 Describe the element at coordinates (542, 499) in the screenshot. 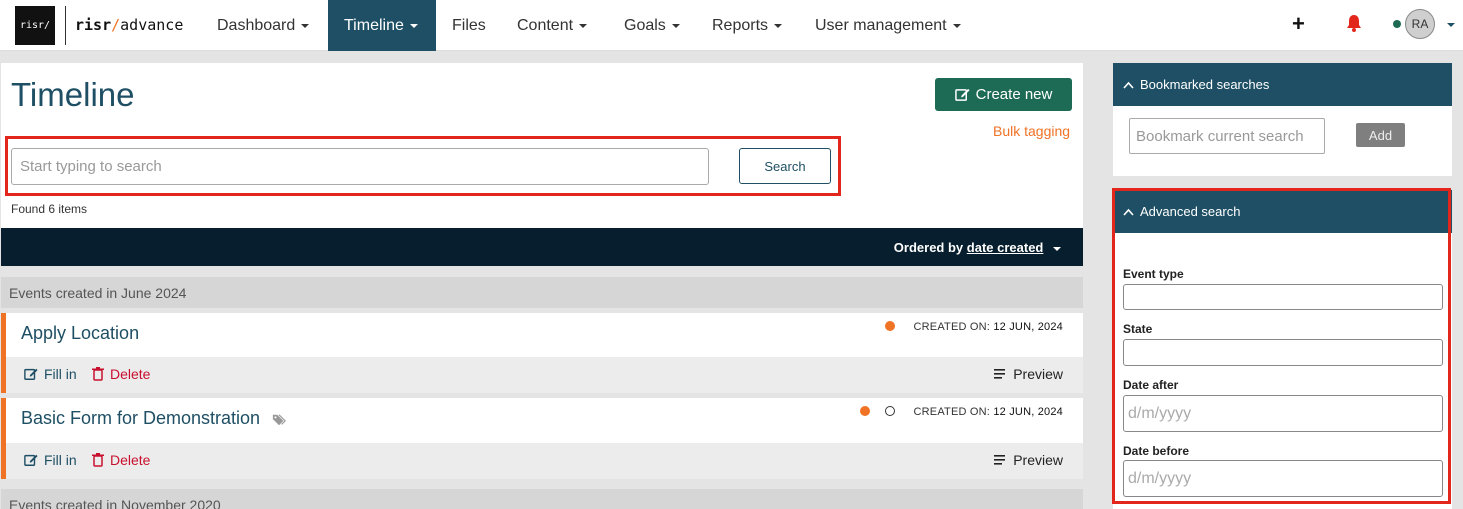

I see `group-heading: Events created in November 2020` at that location.